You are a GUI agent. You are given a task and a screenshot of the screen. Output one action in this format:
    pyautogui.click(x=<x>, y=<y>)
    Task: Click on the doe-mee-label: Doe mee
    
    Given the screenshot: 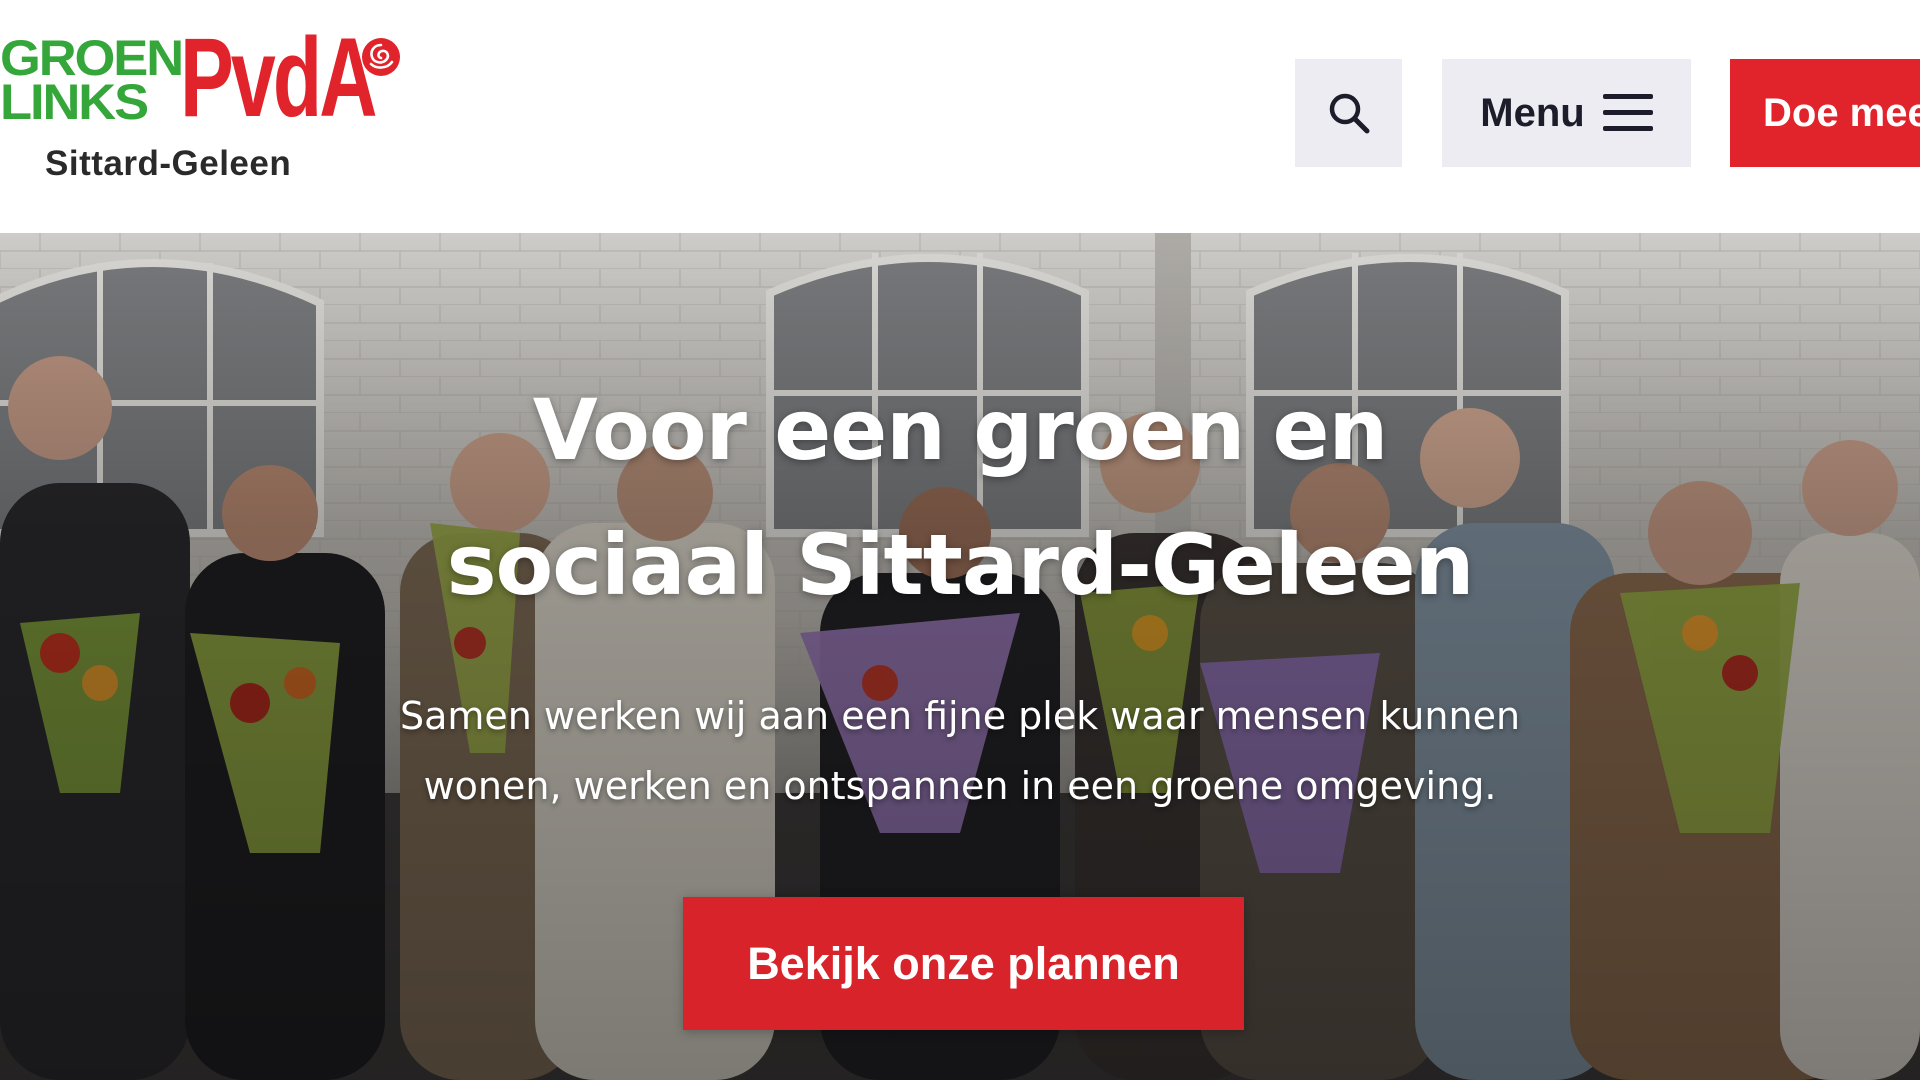 What is the action you would take?
    pyautogui.click(x=1841, y=112)
    